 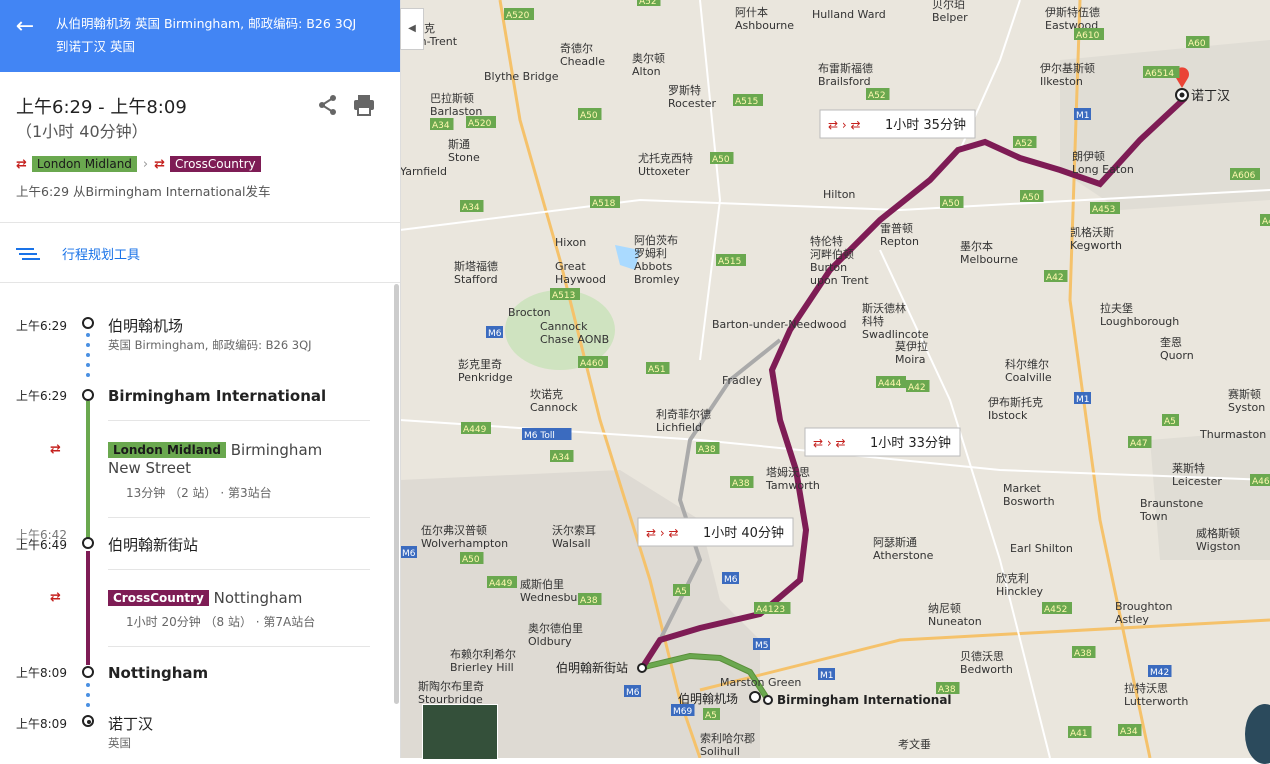 What do you see at coordinates (167, 450) in the screenshot?
I see `line-chip-london-midland: London Midland` at bounding box center [167, 450].